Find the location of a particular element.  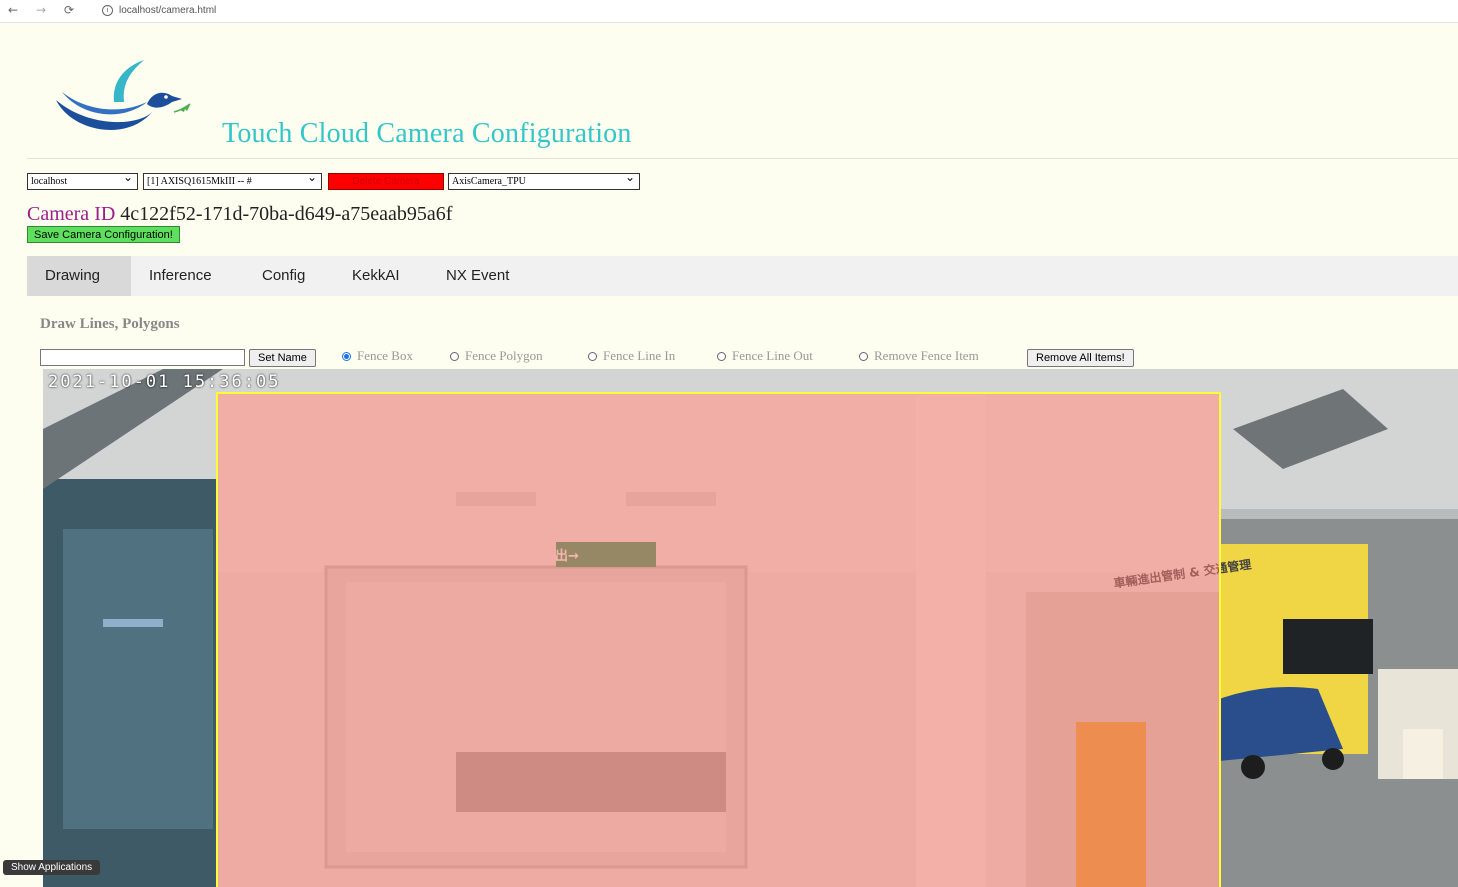

fence-box-option: Fence Box is located at coordinates (377, 356).